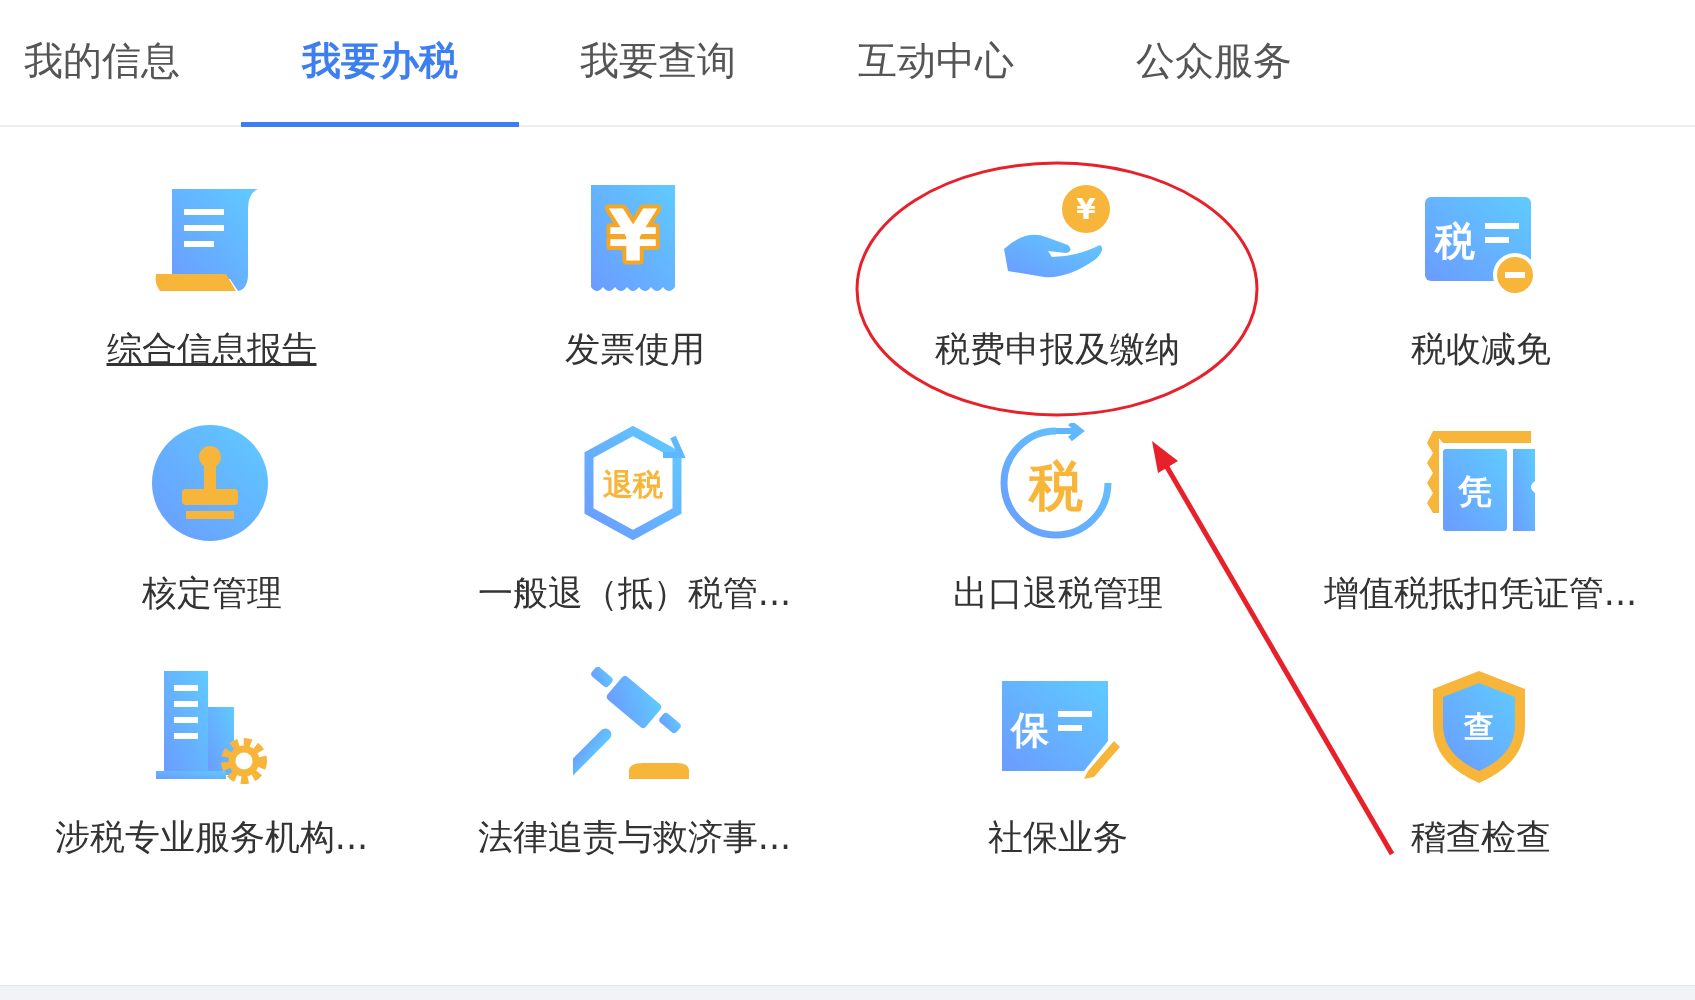 The image size is (1695, 1000). I want to click on service-link: 税收减免, so click(1480, 349).